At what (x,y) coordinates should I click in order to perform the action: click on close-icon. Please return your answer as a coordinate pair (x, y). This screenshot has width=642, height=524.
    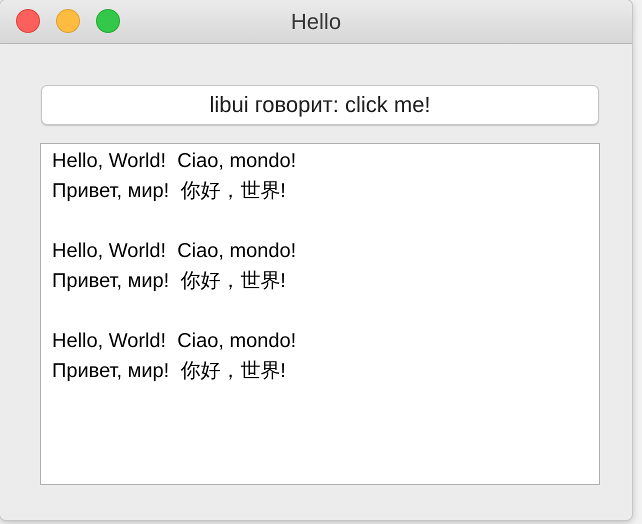
    Looking at the image, I should click on (28, 21).